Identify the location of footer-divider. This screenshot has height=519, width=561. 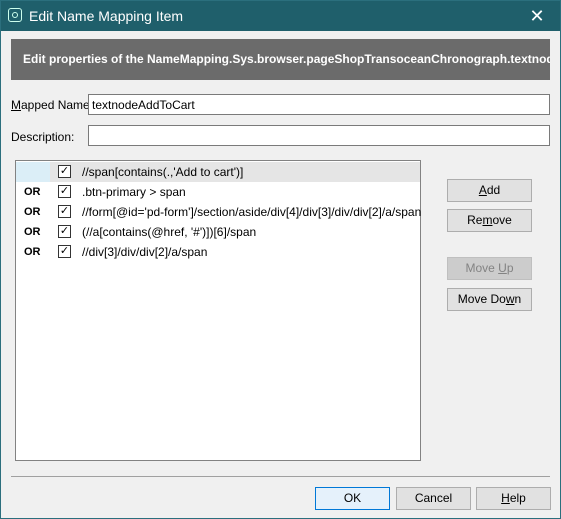
(280, 476).